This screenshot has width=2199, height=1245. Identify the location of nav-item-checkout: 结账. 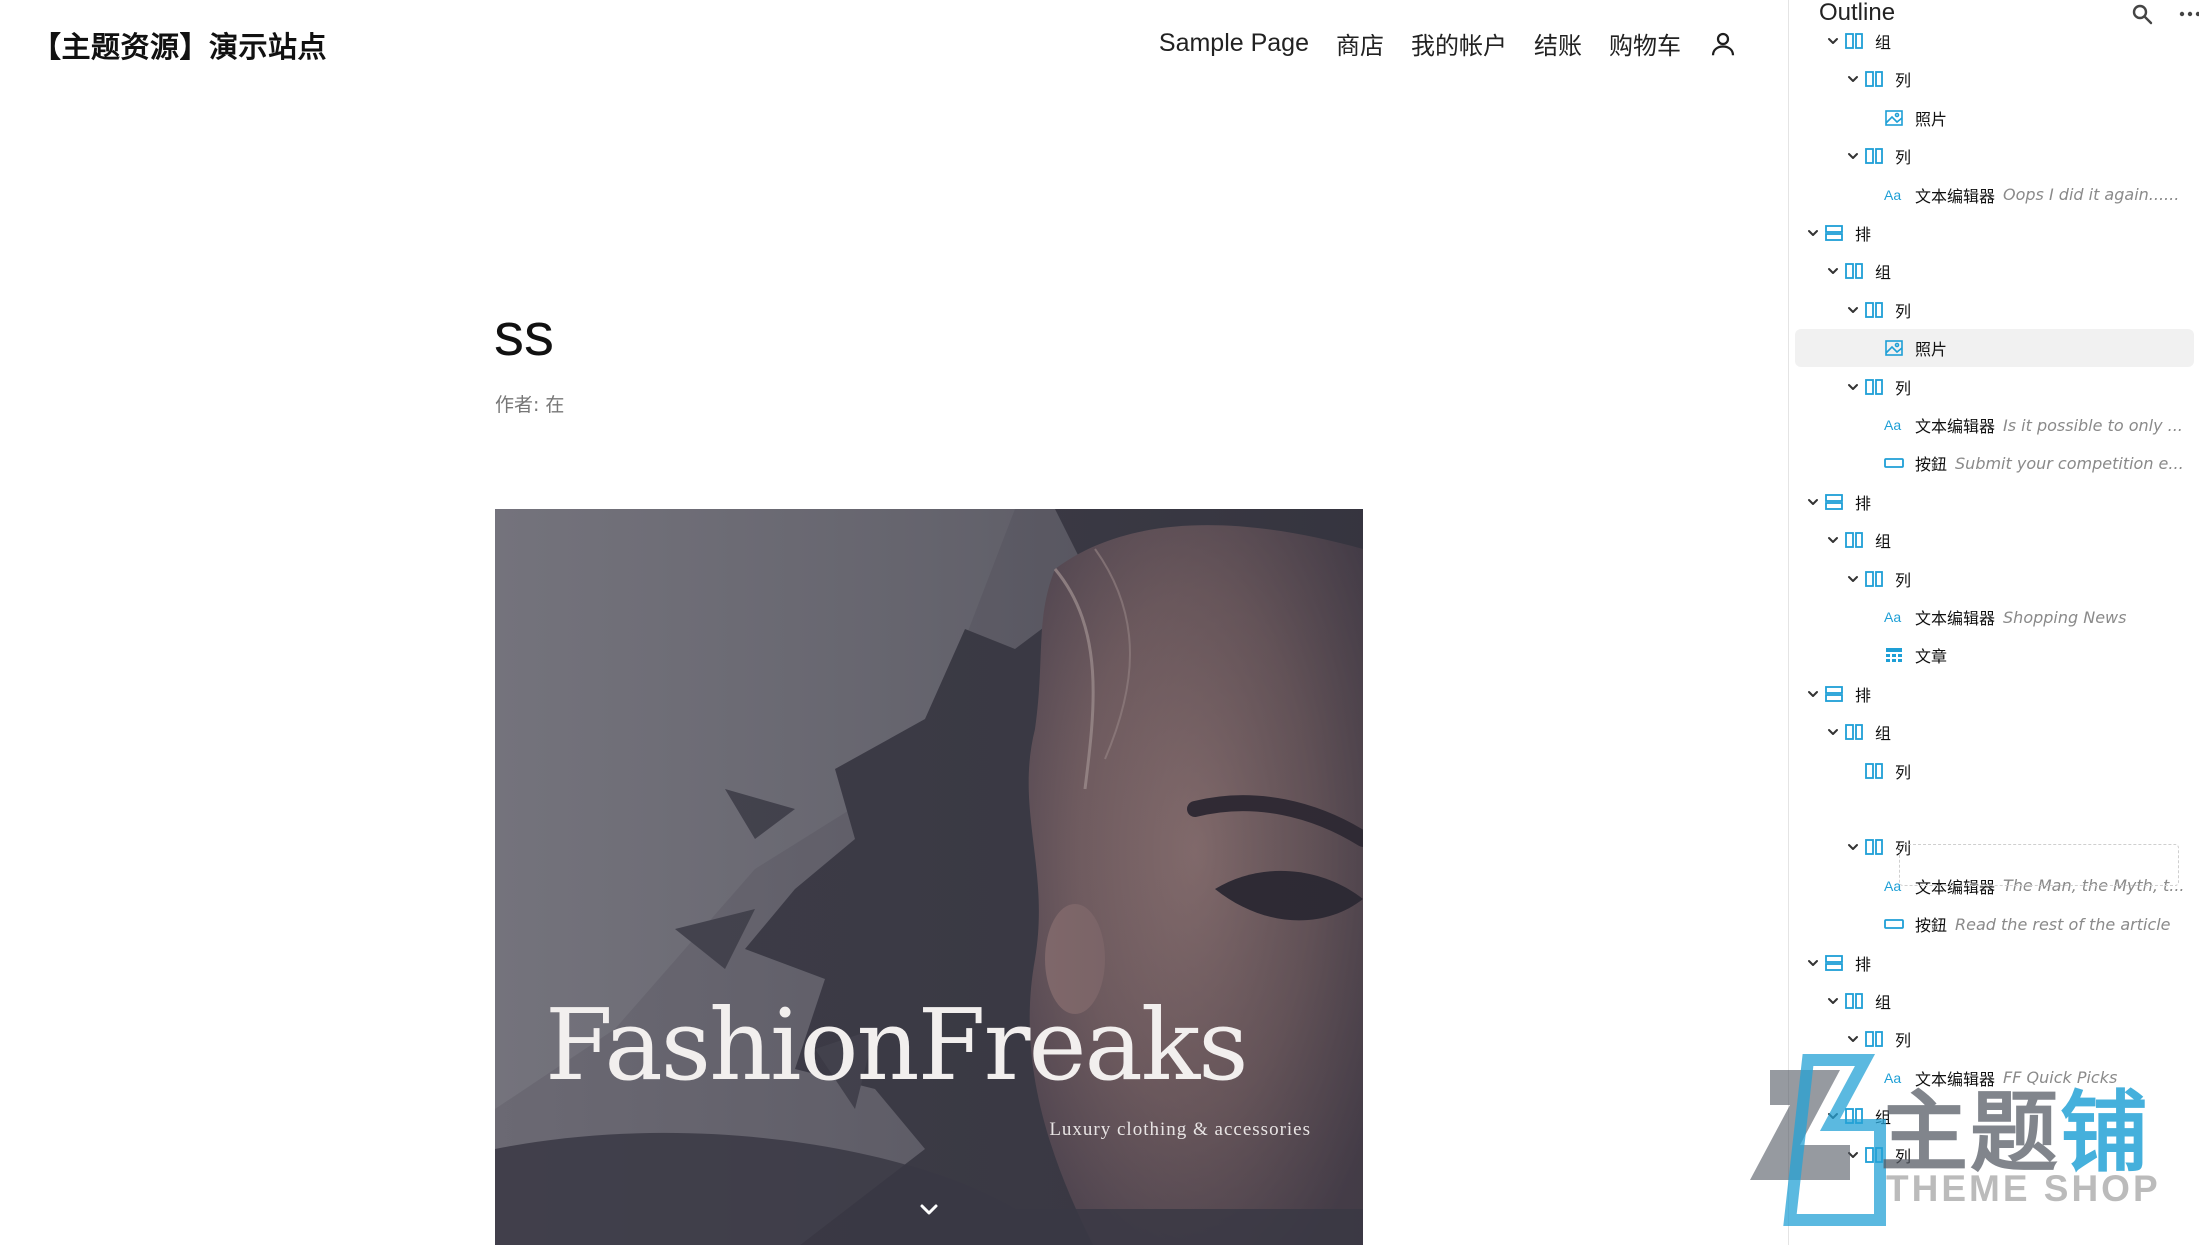
(1558, 43).